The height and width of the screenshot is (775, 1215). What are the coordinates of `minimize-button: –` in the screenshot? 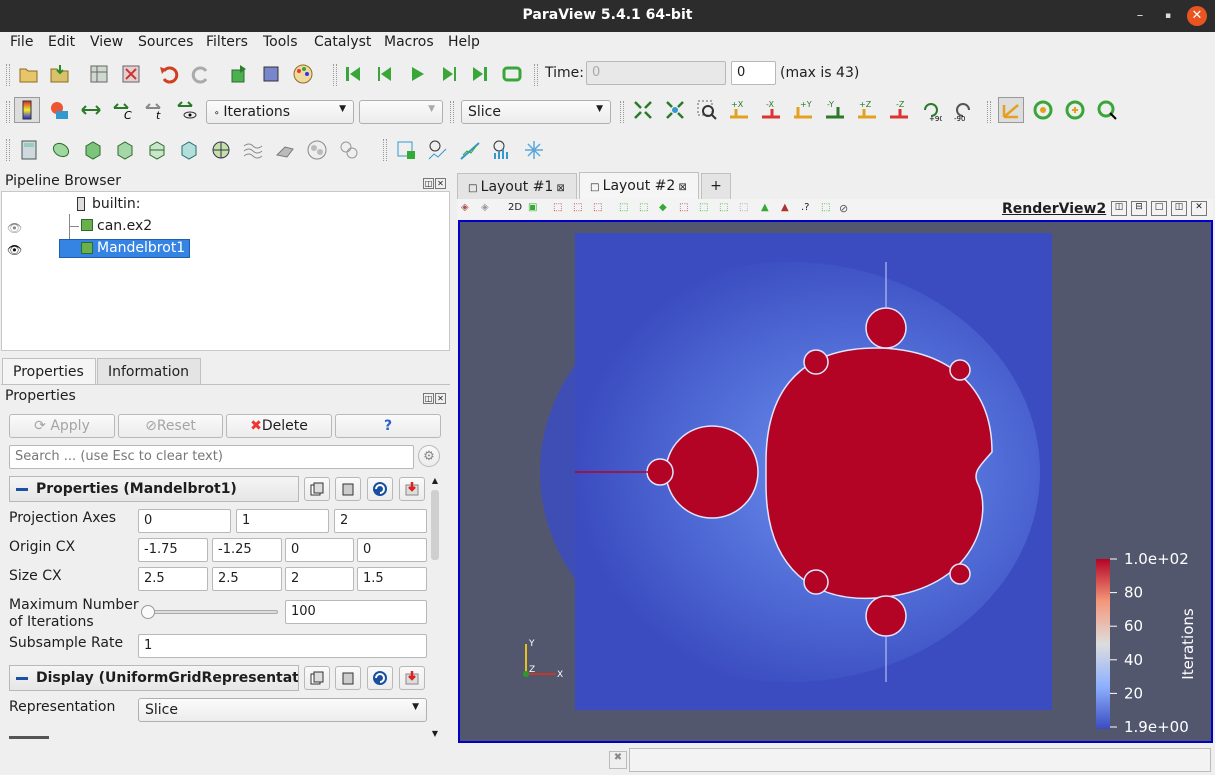 It's located at (1140, 16).